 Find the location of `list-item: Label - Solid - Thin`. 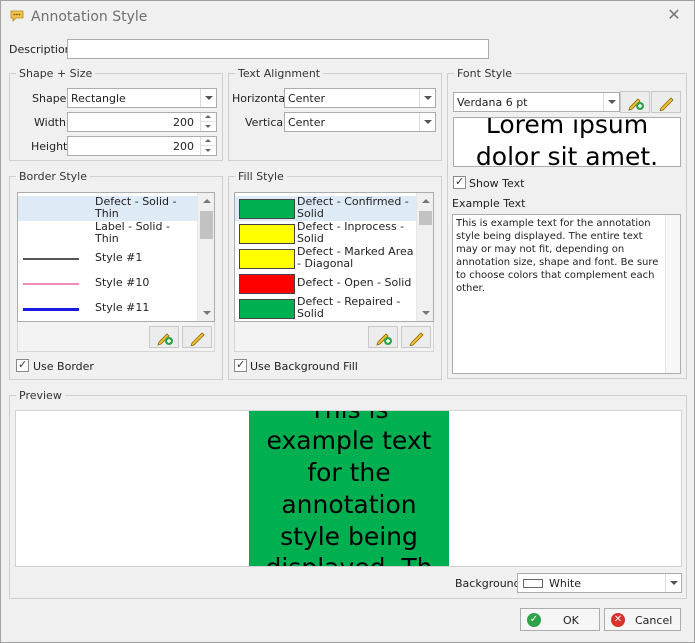

list-item: Label - Solid - Thin is located at coordinates (107, 233).